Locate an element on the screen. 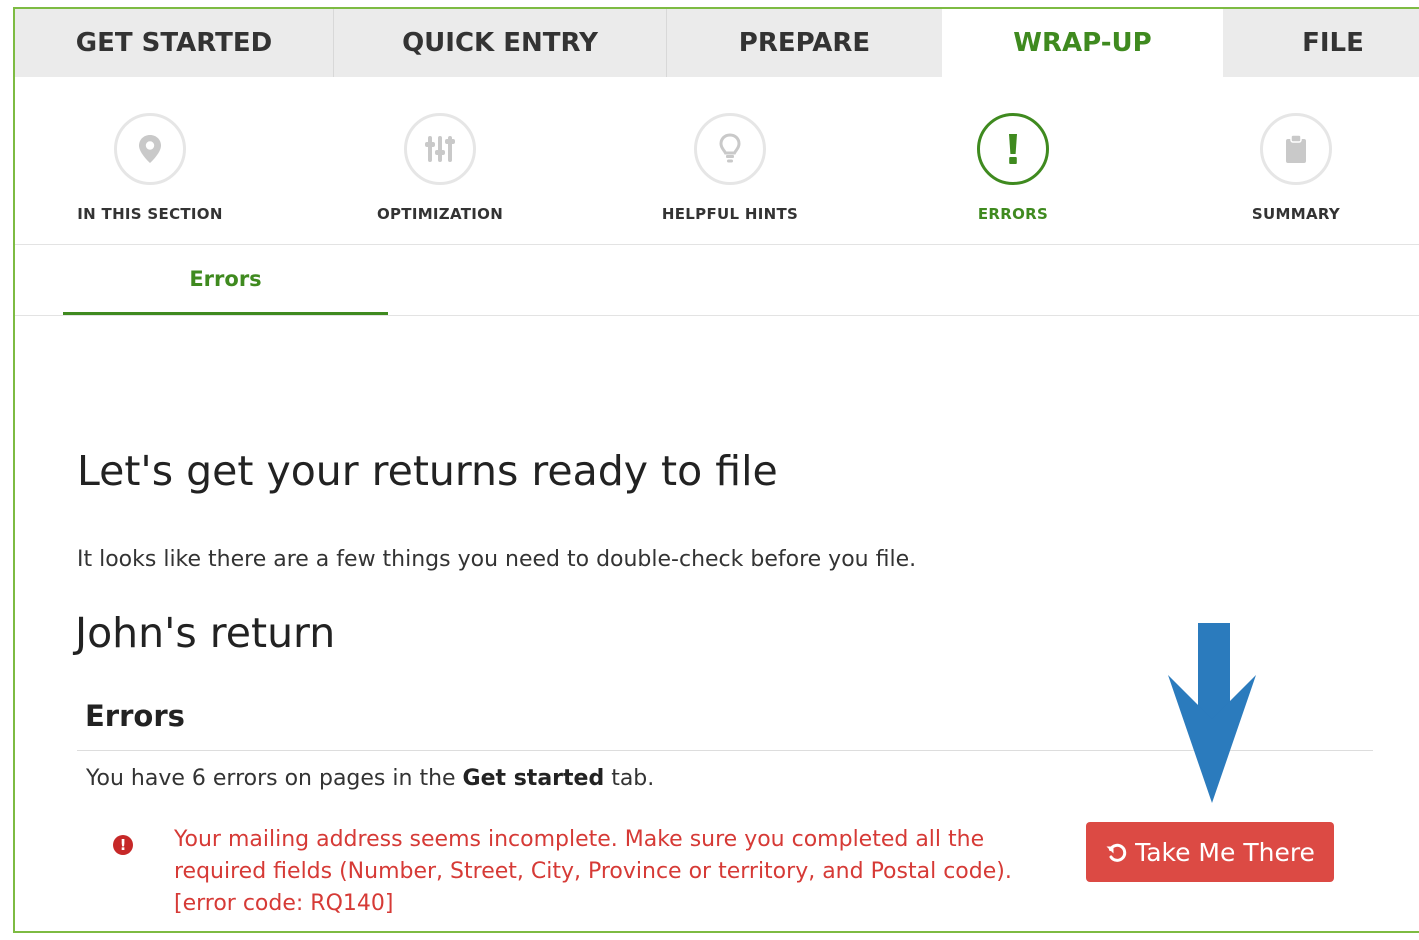  take-me-there-button: Take Me There is located at coordinates (1210, 852).